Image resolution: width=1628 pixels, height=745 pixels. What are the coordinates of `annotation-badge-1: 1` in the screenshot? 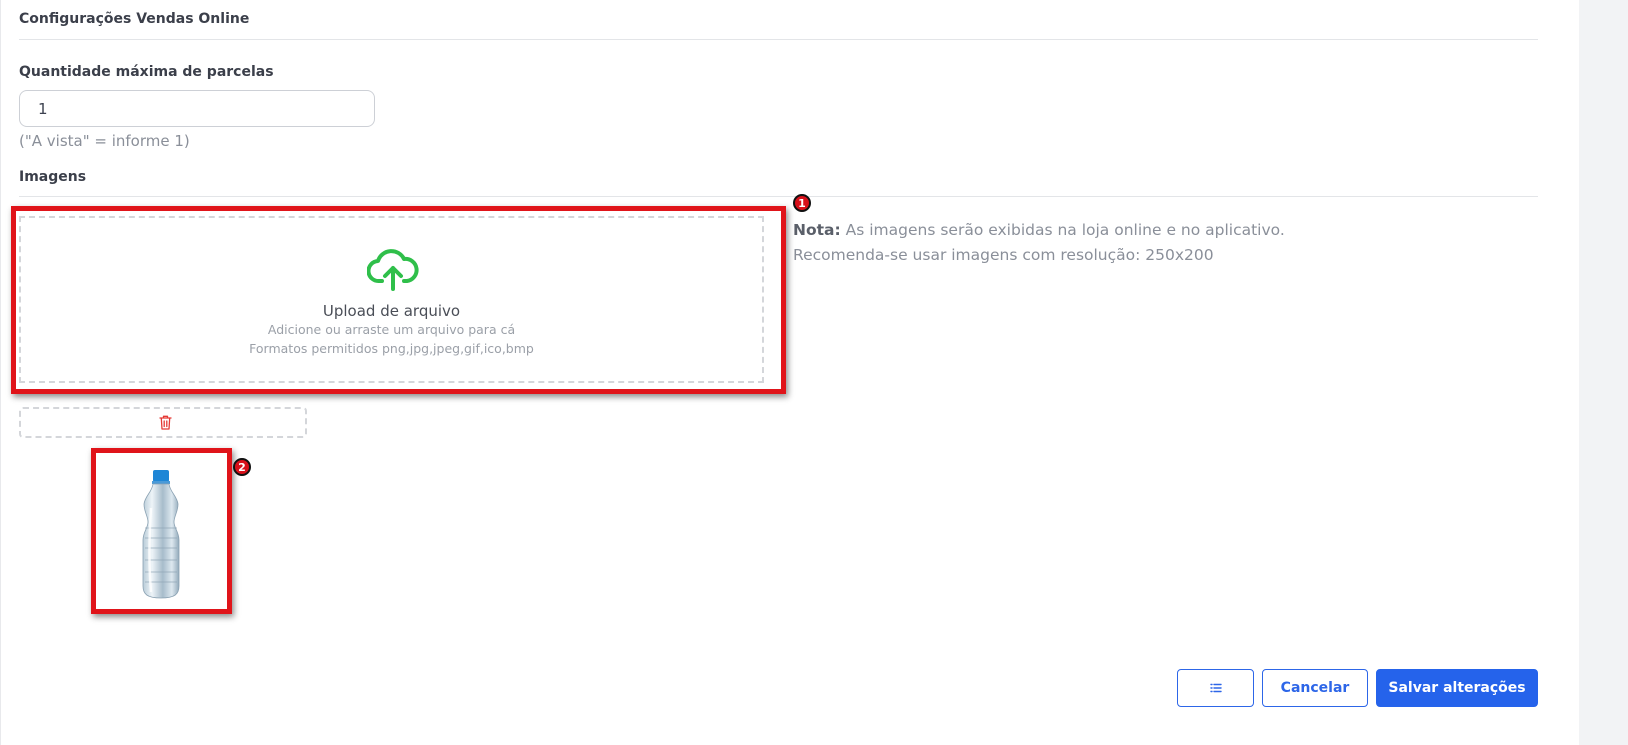 It's located at (802, 203).